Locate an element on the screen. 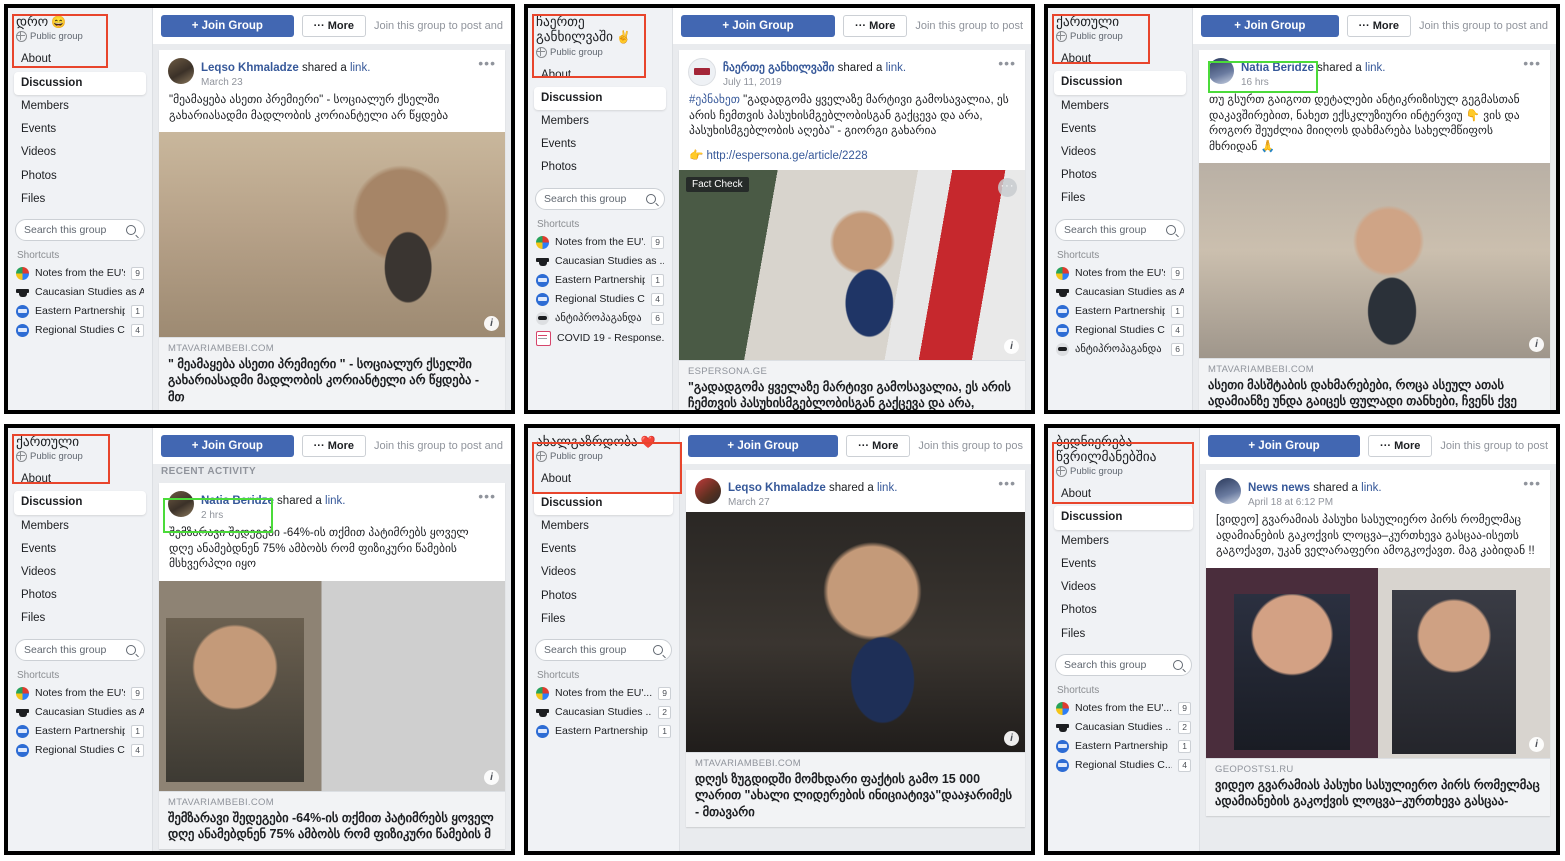  shortcut-item: ანტიპროპაგანდა 6 is located at coordinates (1120, 349).